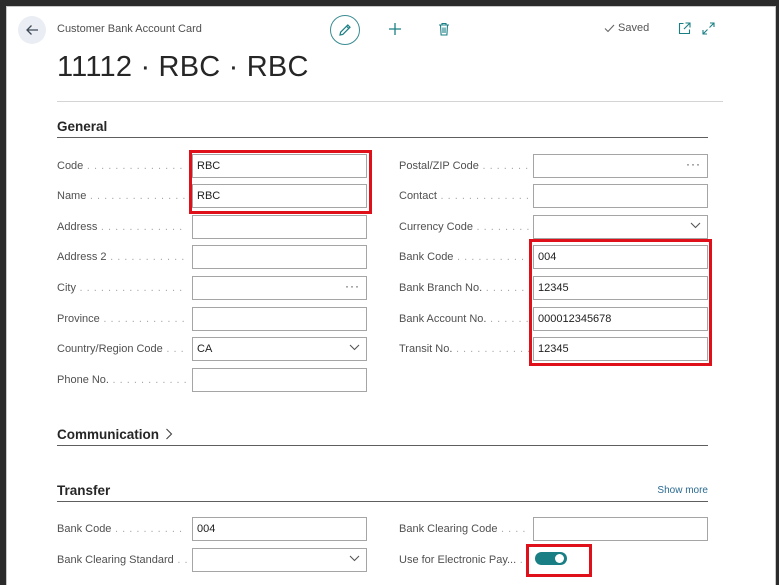 Image resolution: width=779 pixels, height=585 pixels. Describe the element at coordinates (620, 166) in the screenshot. I see `postal-zip-code-field: ···` at that location.